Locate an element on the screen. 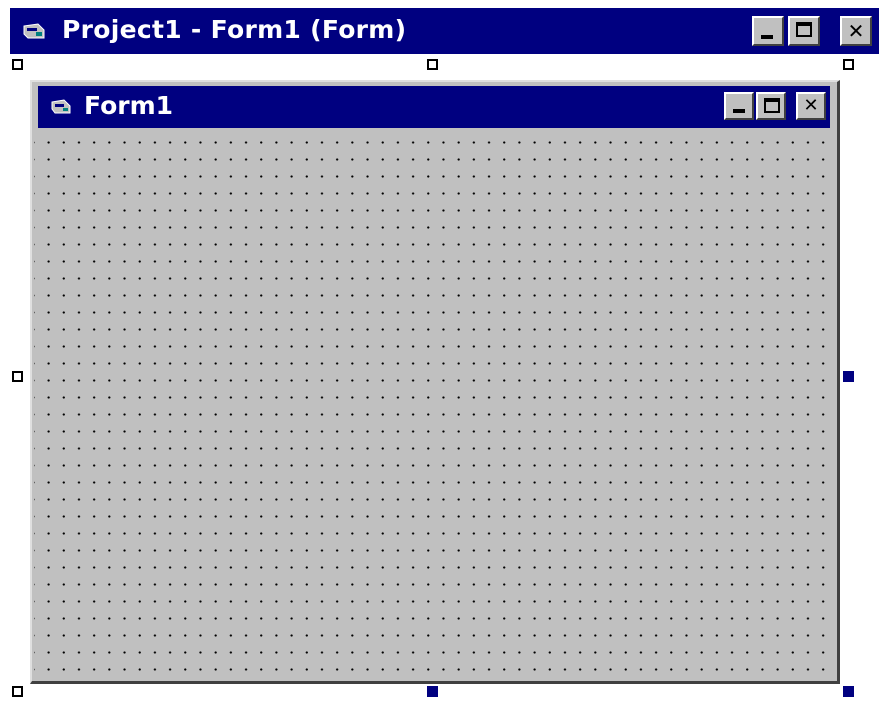 The image size is (879, 715). maximize-button is located at coordinates (804, 31).